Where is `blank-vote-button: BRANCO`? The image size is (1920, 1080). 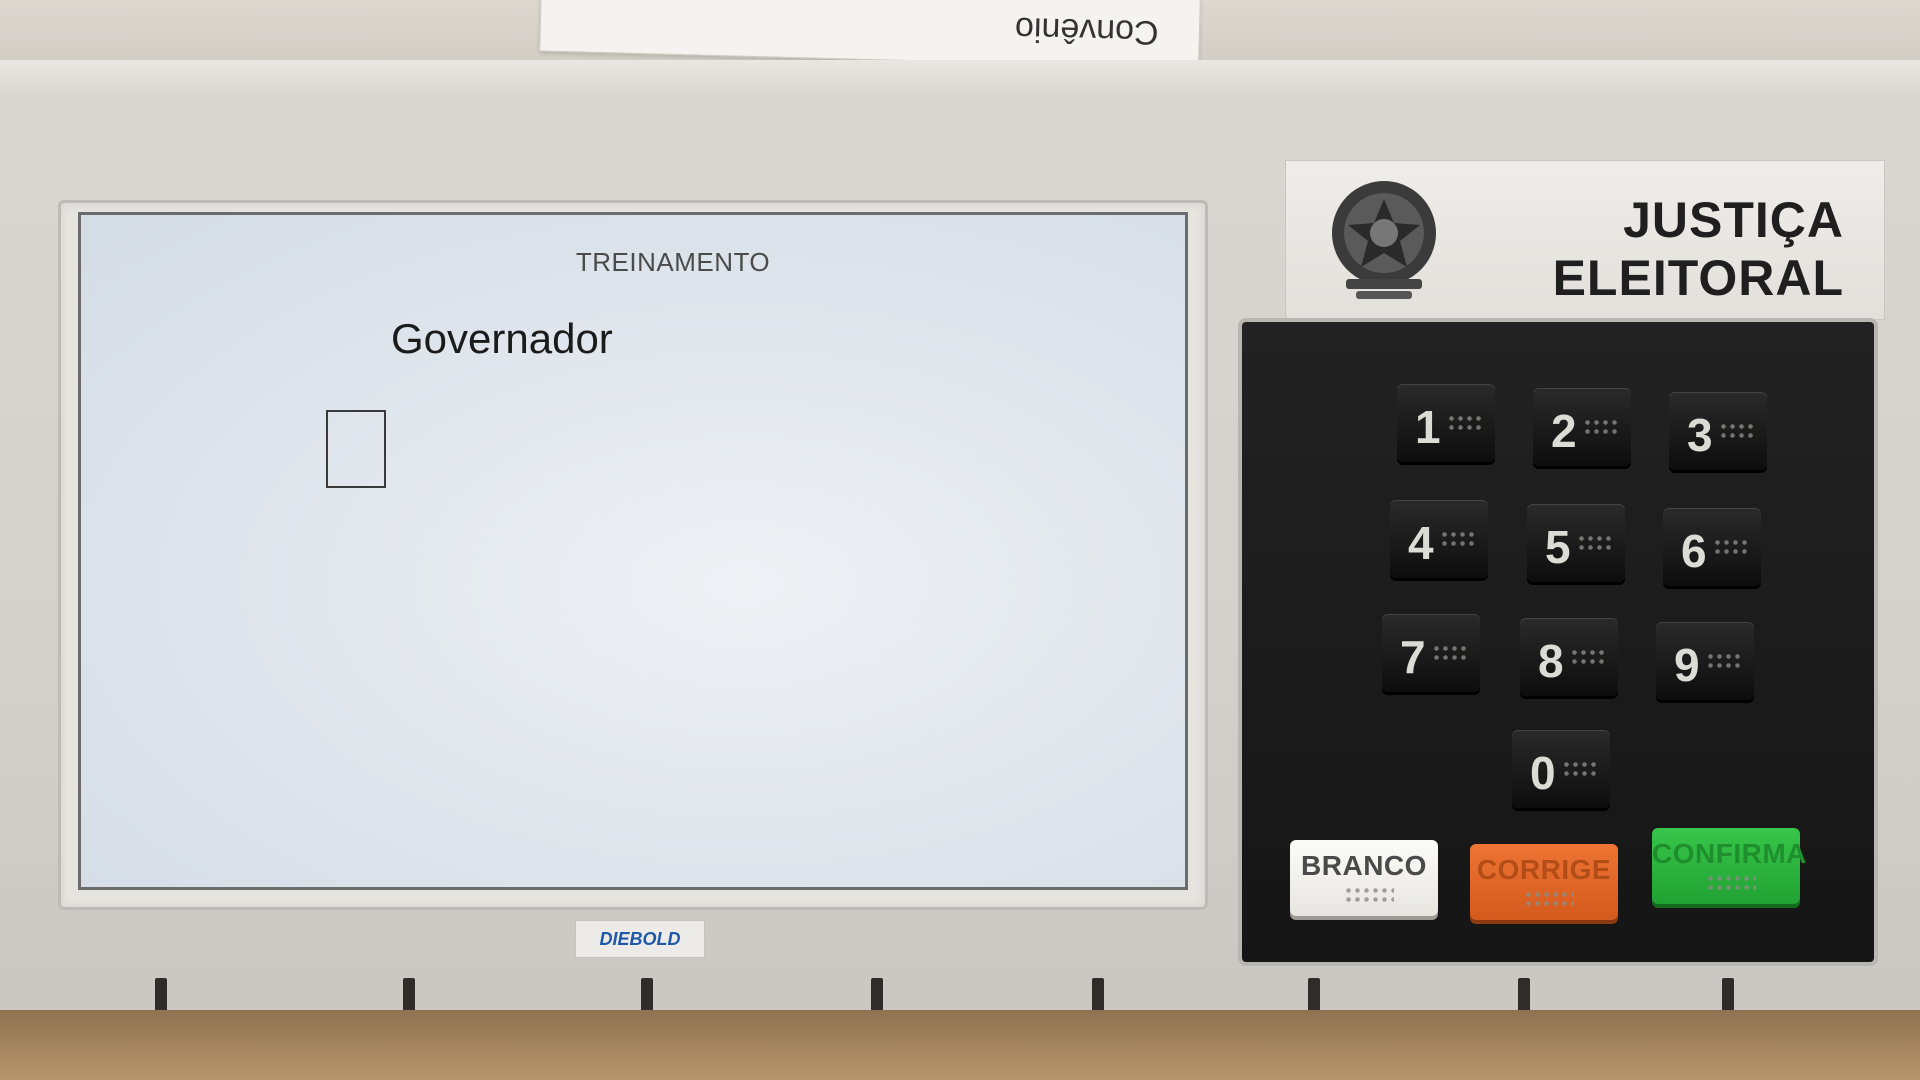 blank-vote-button: BRANCO is located at coordinates (1364, 878).